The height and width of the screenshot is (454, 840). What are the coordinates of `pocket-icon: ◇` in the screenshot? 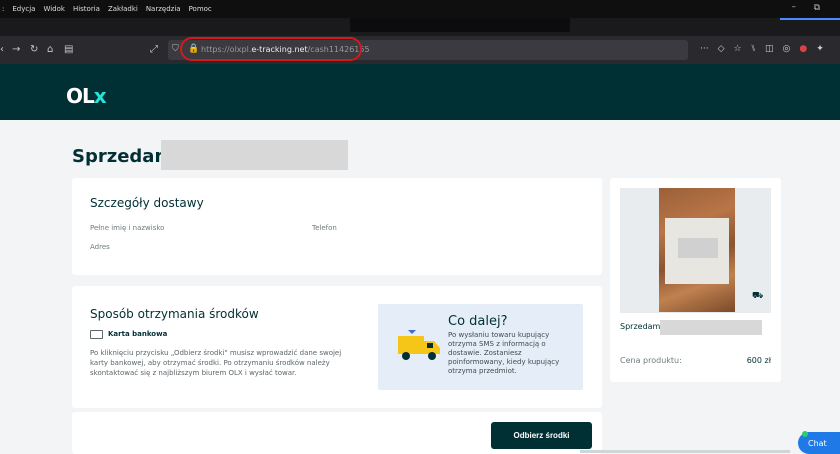 It's located at (721, 49).